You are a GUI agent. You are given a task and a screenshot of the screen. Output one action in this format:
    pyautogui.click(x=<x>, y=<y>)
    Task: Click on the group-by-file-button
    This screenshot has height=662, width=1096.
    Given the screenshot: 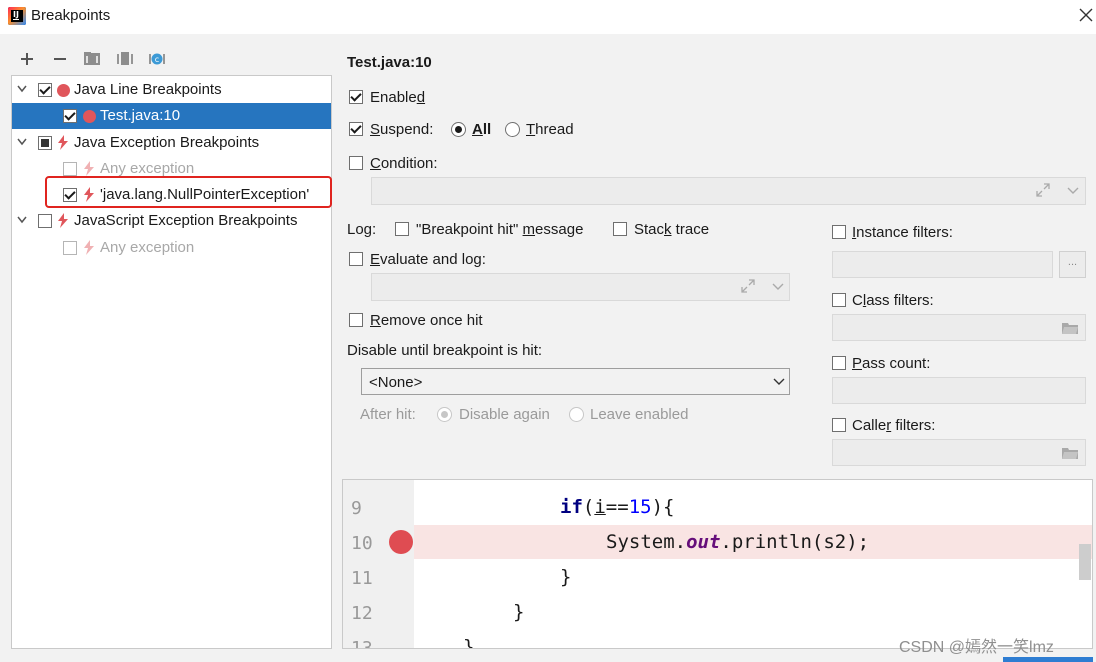 What is the action you would take?
    pyautogui.click(x=125, y=59)
    